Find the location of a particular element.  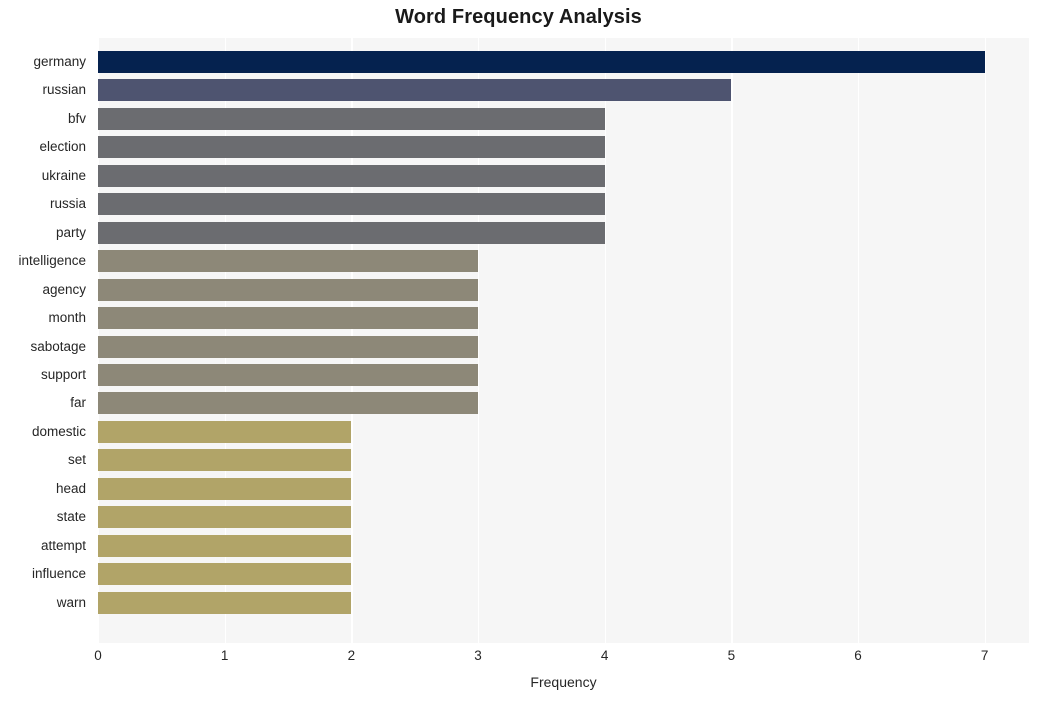

bar-warn is located at coordinates (225, 602).